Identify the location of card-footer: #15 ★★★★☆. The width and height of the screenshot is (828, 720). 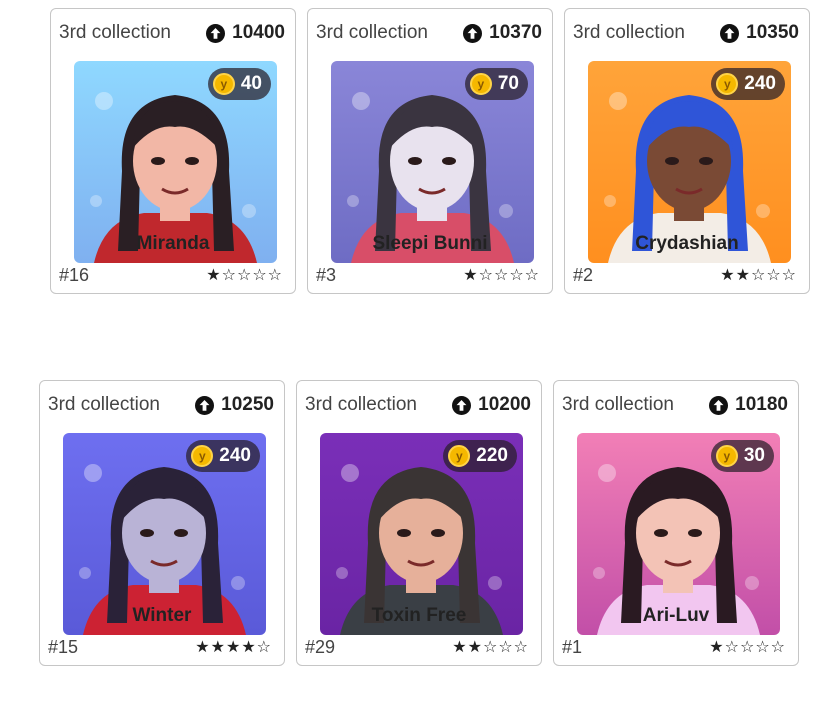
(160, 647).